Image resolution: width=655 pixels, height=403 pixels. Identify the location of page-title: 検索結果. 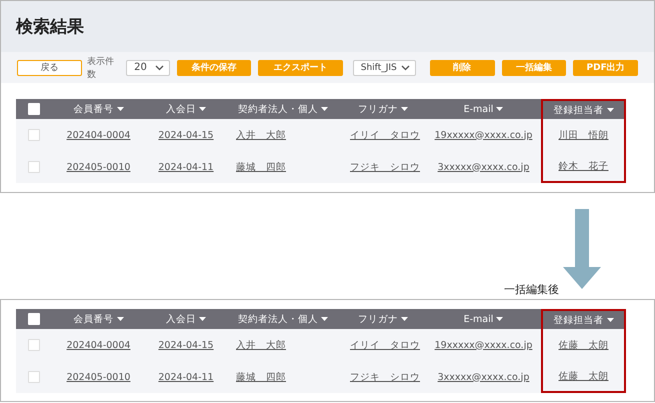
(50, 27).